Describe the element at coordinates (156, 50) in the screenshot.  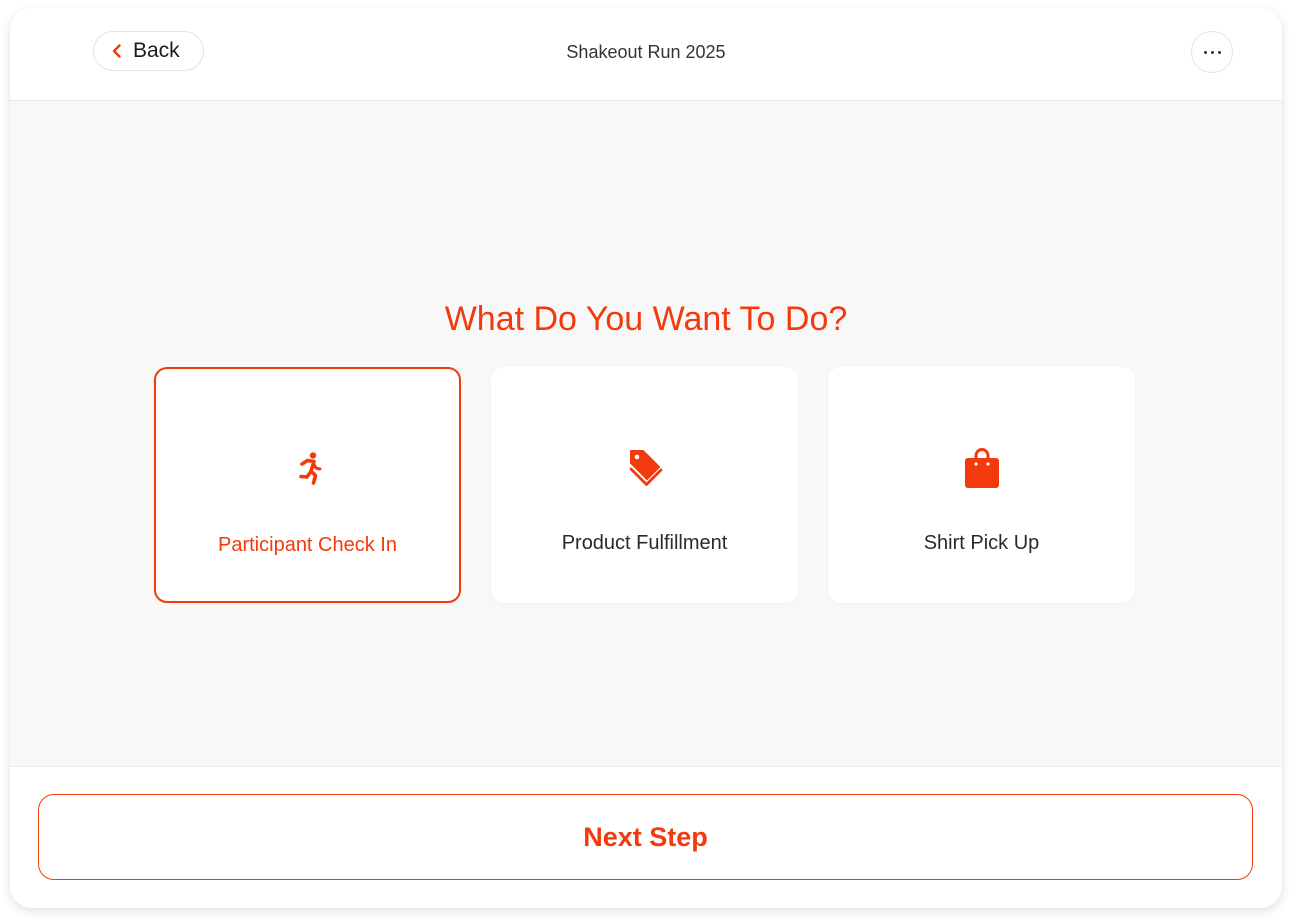
I see `back-button-label: Back` at that location.